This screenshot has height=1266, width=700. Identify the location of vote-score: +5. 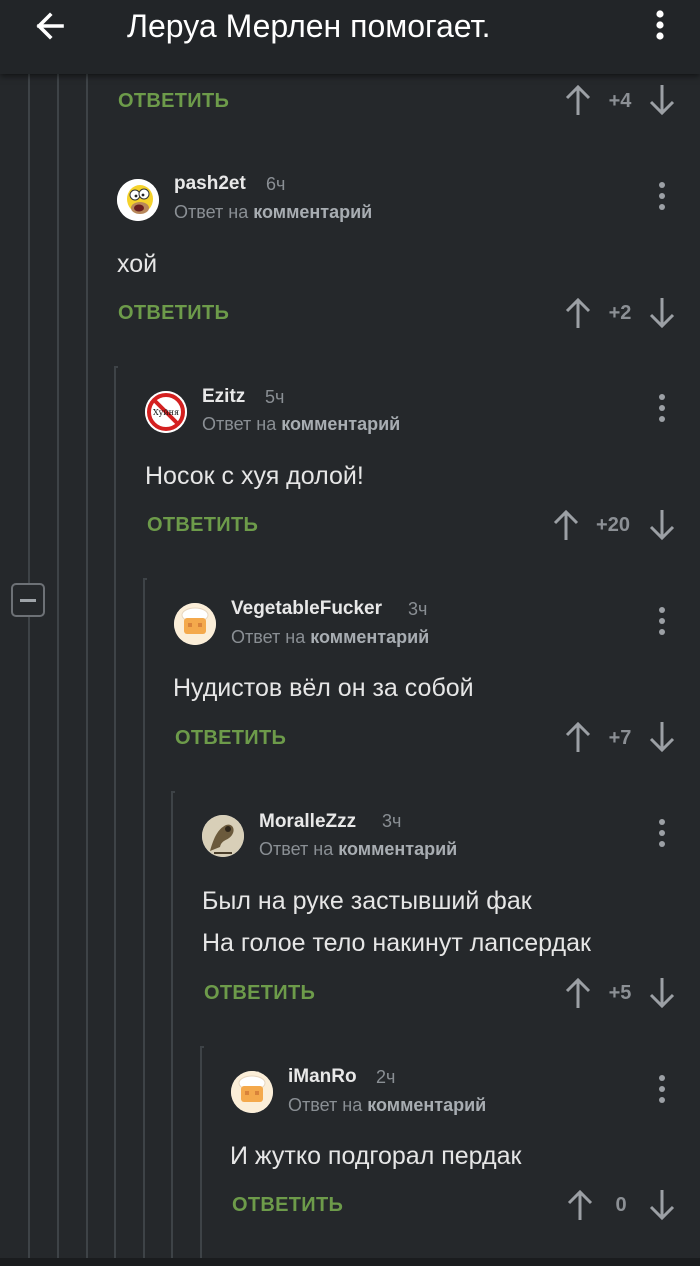
(620, 993).